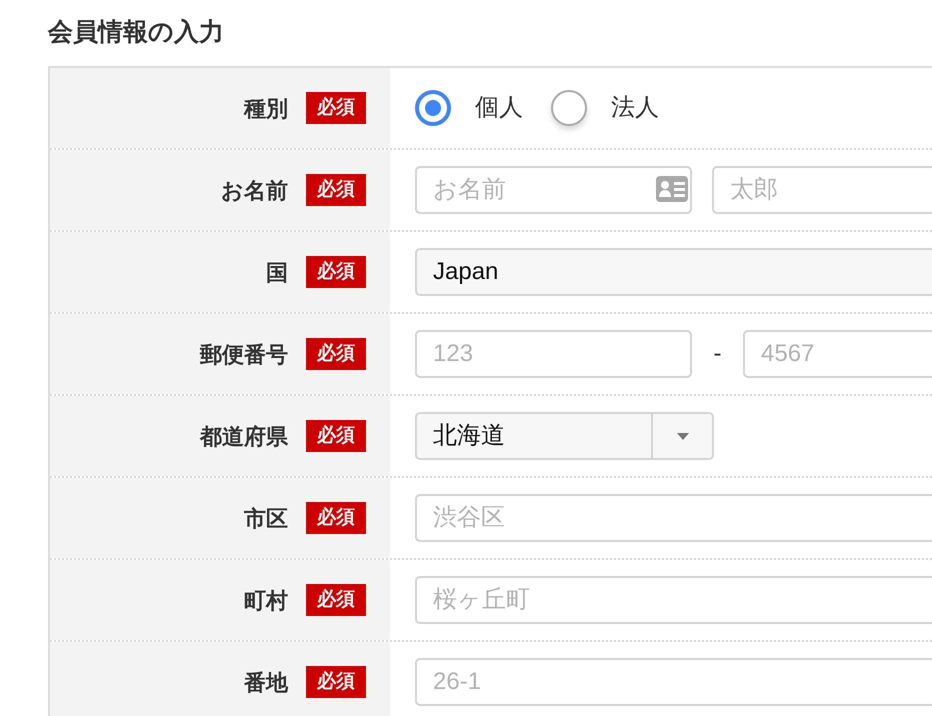 The image size is (932, 716). Describe the element at coordinates (673, 682) in the screenshot. I see `input-field: 26-1` at that location.